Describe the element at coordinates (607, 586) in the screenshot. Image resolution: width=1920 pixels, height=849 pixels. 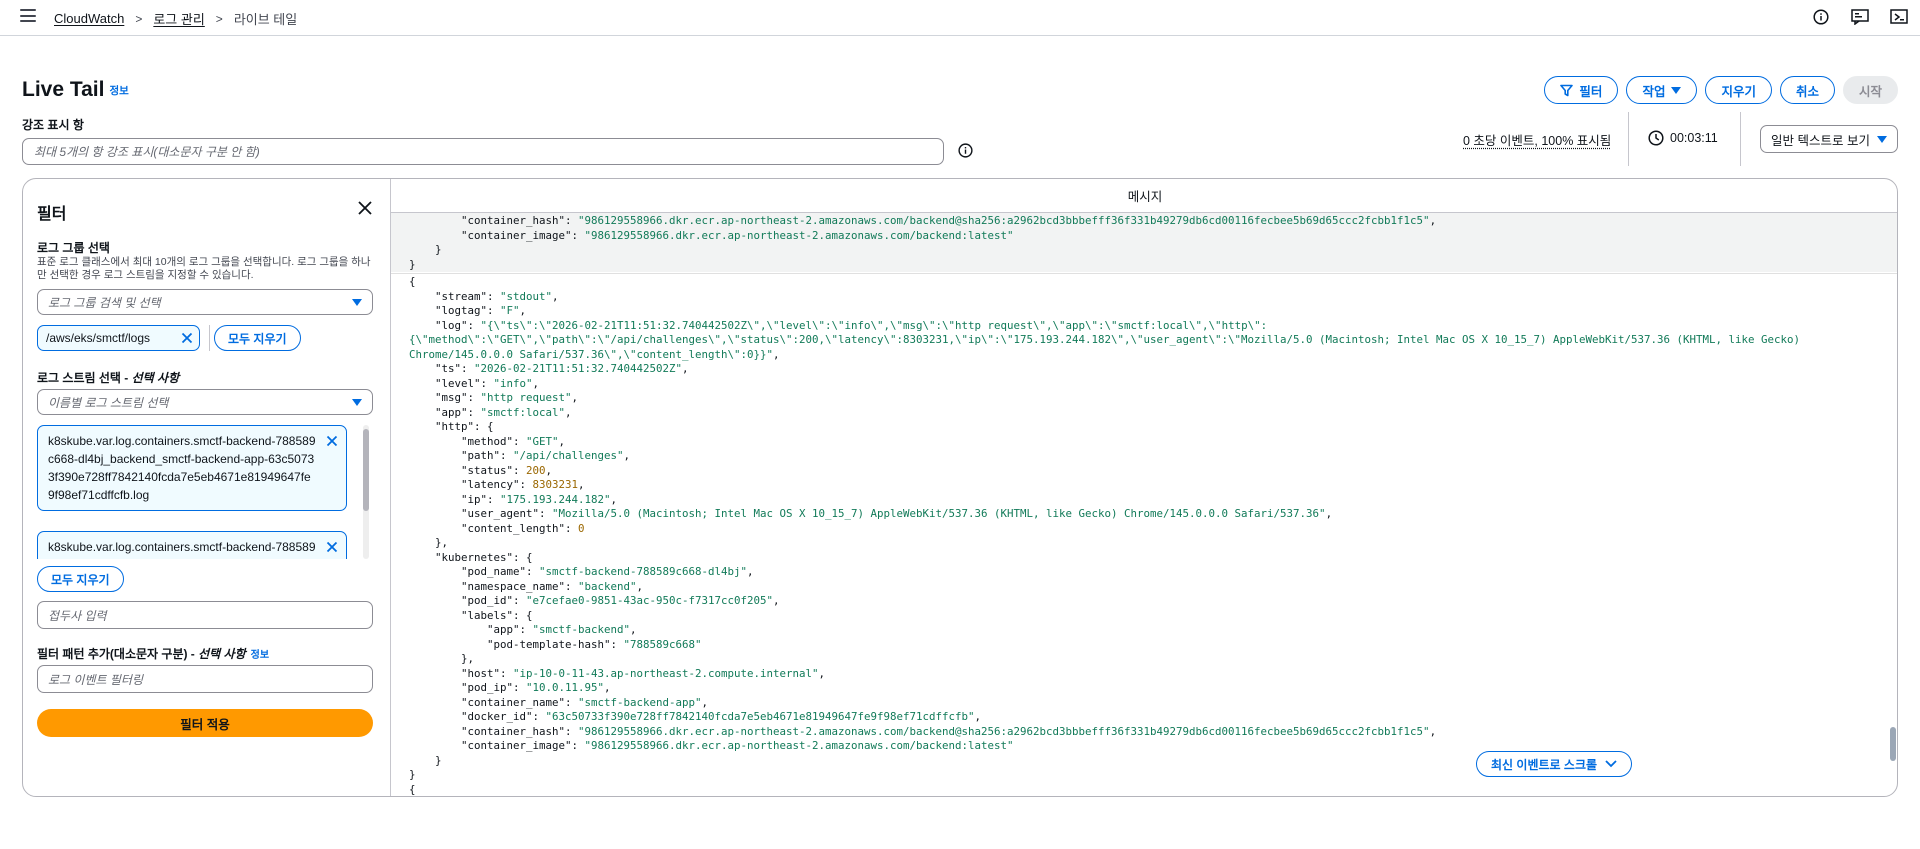
I see `log-value: "backend"` at that location.